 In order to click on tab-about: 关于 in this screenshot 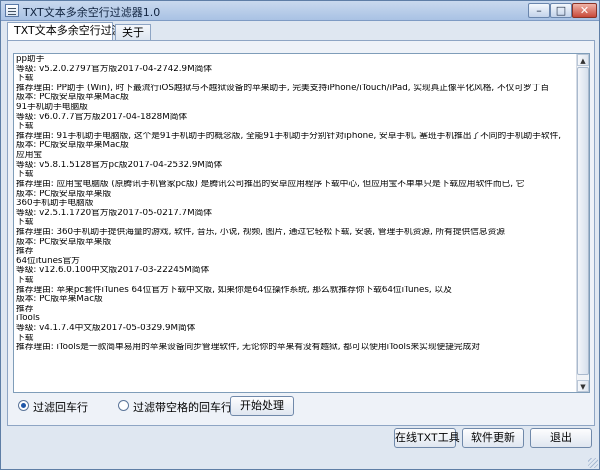, I will do `click(133, 32)`.